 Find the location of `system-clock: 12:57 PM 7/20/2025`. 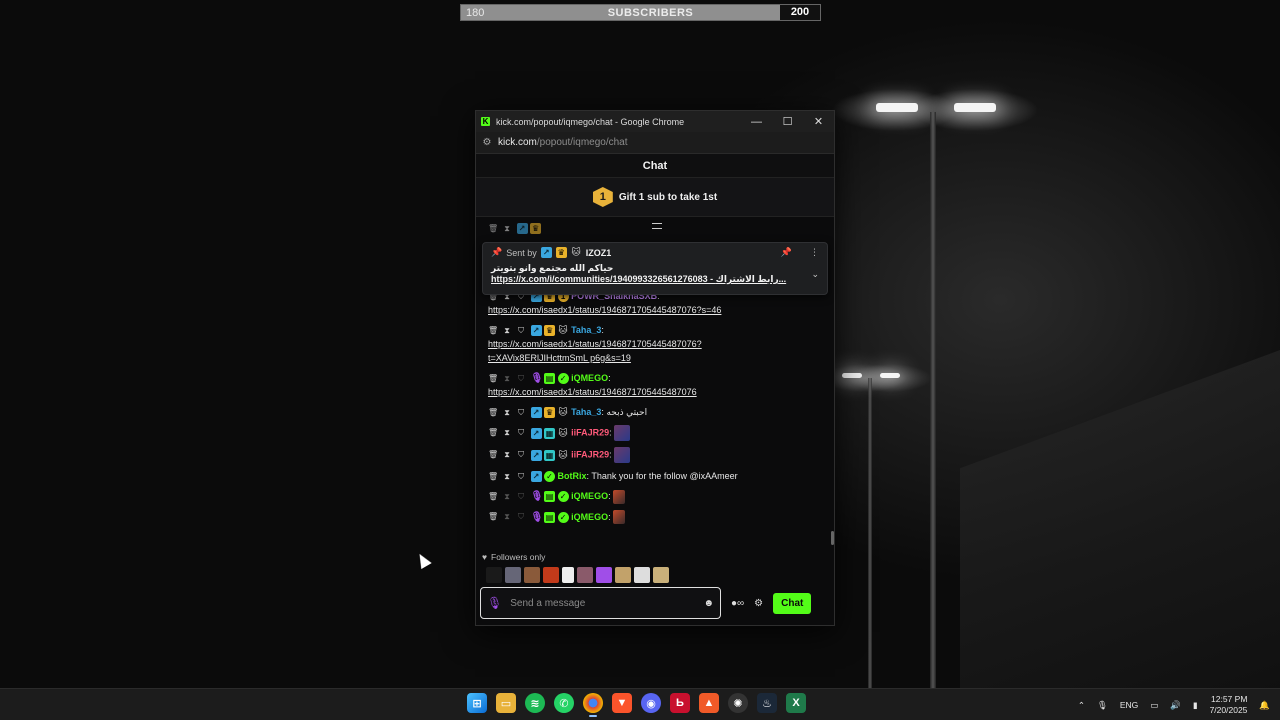

system-clock: 12:57 PM 7/20/2025 is located at coordinates (1229, 705).